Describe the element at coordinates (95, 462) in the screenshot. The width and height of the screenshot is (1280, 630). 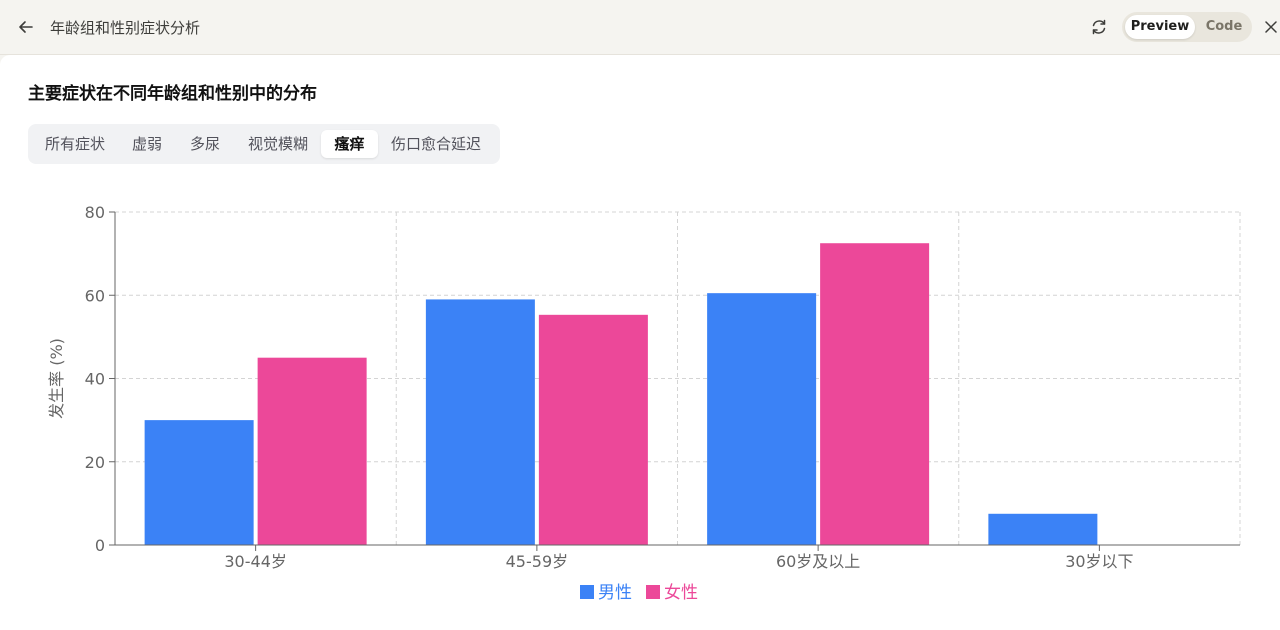
I see `y-tick-label: 20` at that location.